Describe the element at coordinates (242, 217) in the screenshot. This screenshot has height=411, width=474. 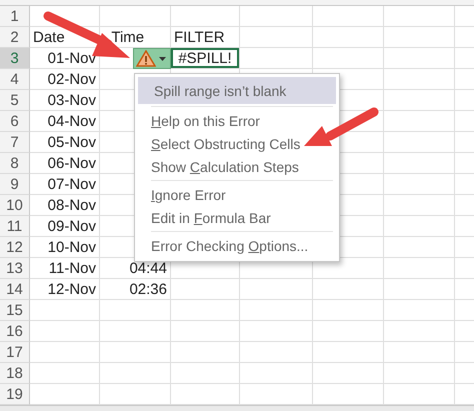
I see `menu-item: Edit in Formula Bar` at that location.